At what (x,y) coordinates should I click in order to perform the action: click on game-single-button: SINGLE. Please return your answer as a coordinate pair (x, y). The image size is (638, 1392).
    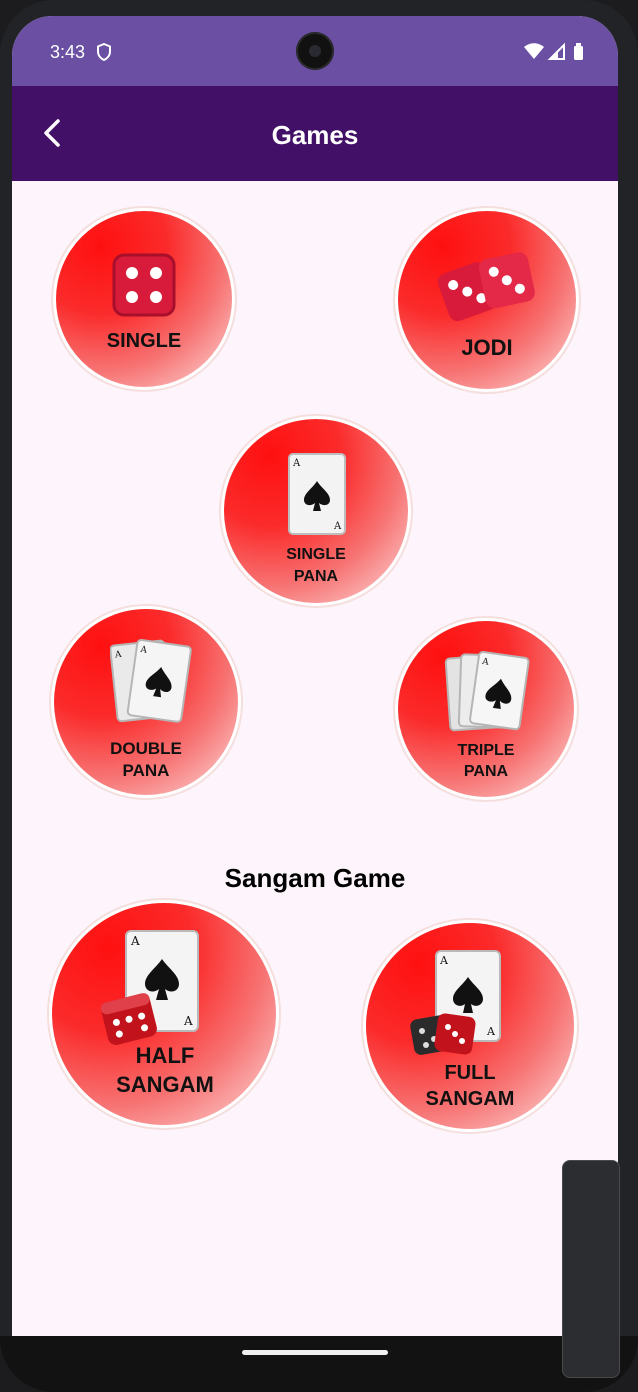
    Looking at the image, I should click on (144, 299).